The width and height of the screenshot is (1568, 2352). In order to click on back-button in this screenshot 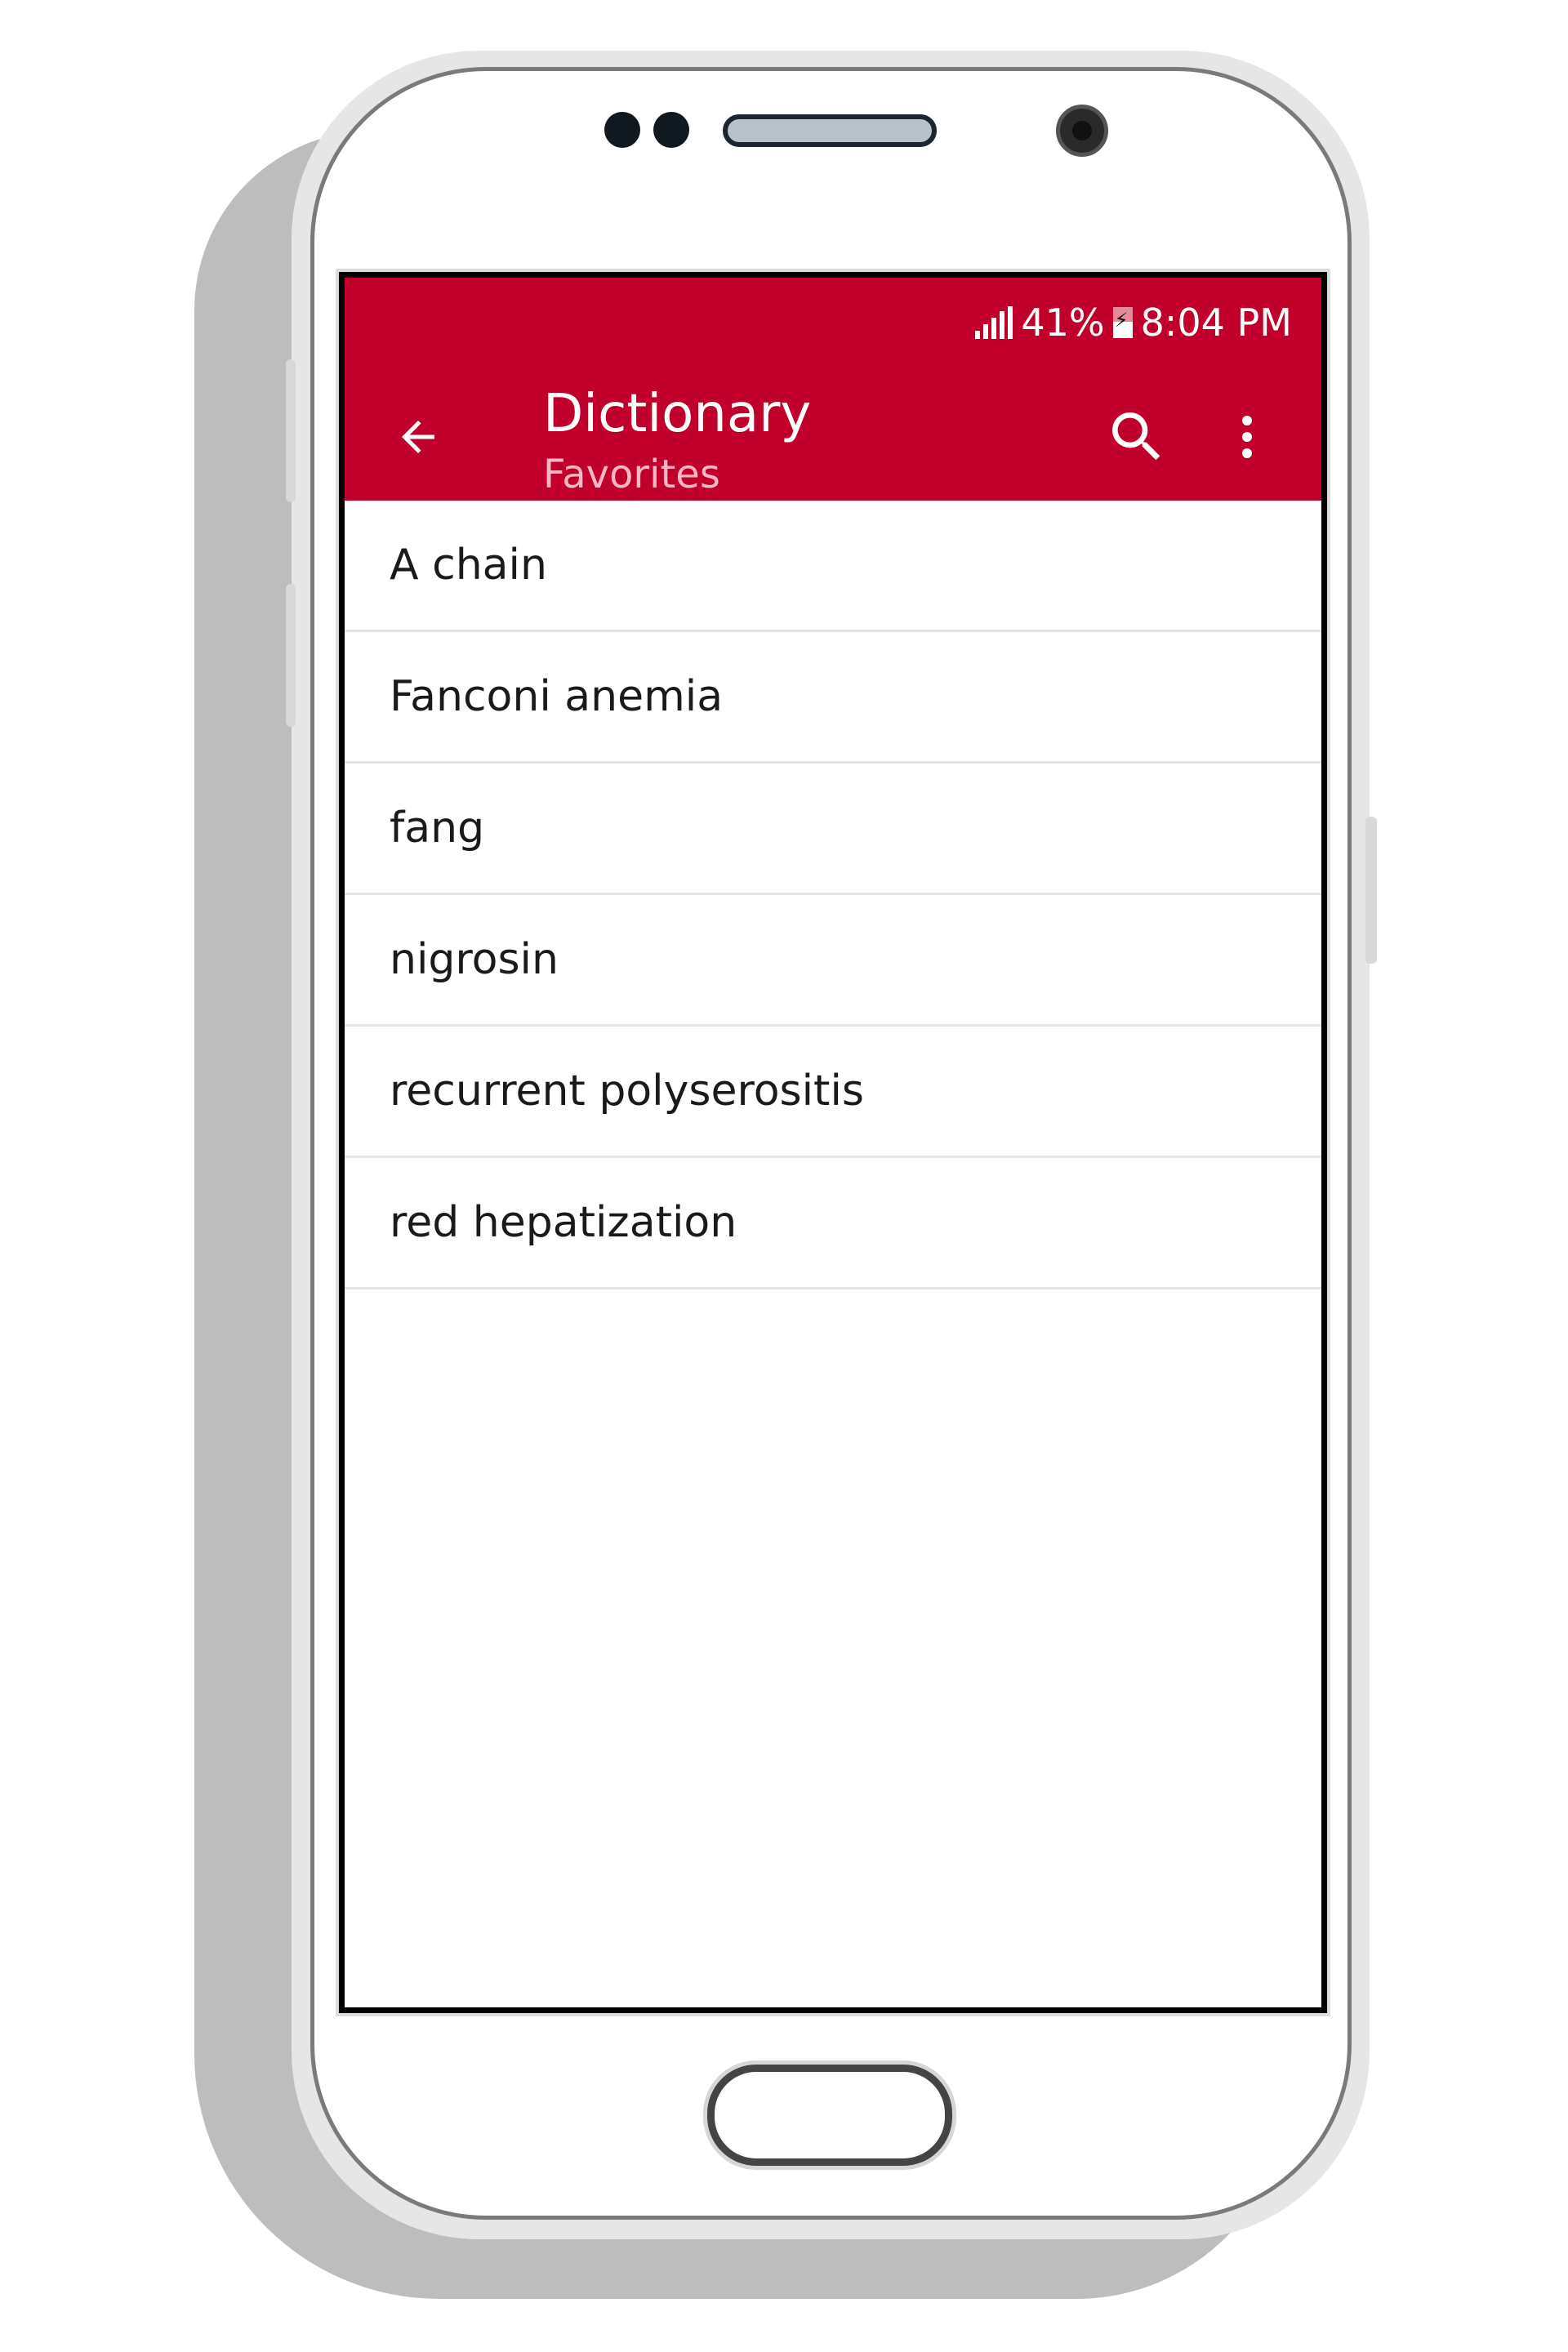, I will do `click(418, 437)`.